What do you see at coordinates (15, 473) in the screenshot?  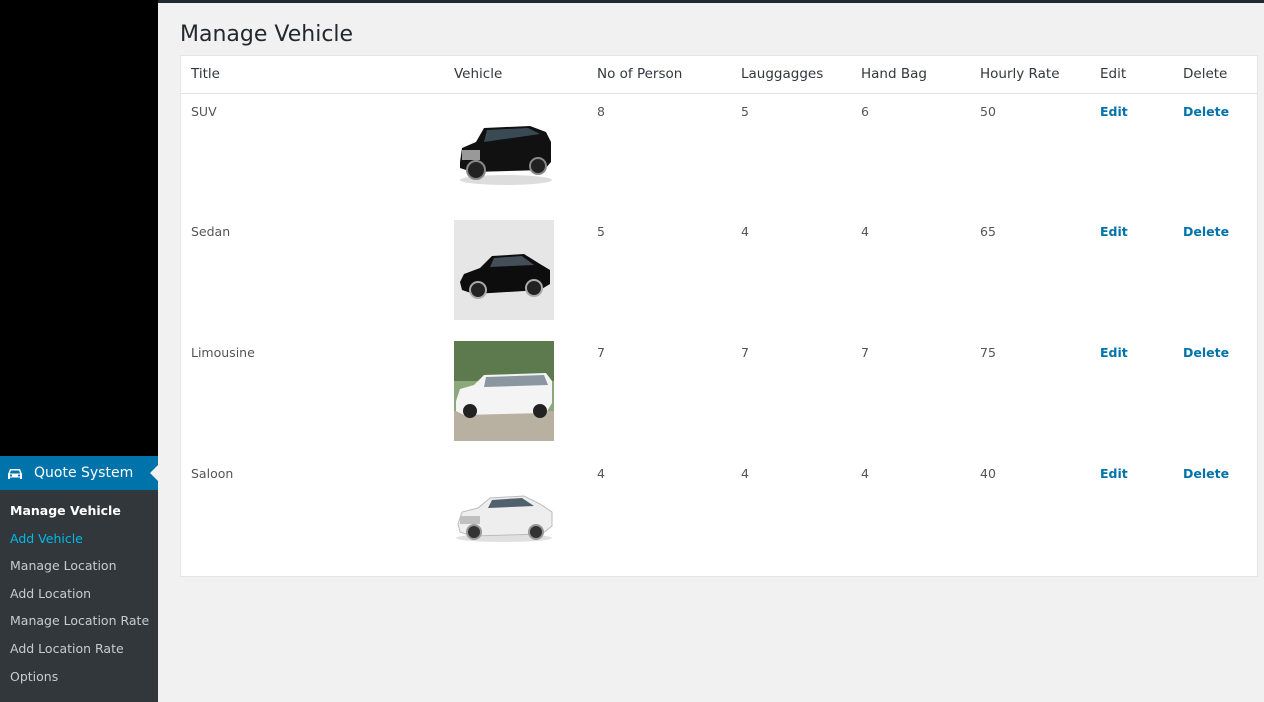 I see `car-icon` at bounding box center [15, 473].